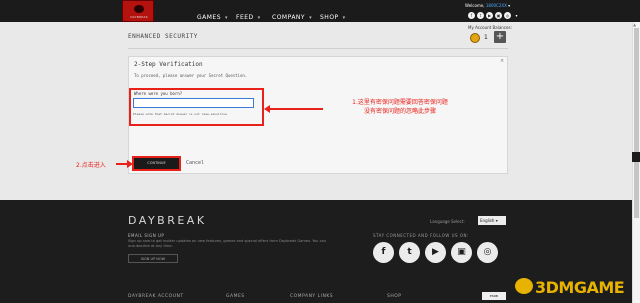 Image resolution: width=640 pixels, height=303 pixels. I want to click on nav-shop: SHOP ▾, so click(333, 17).